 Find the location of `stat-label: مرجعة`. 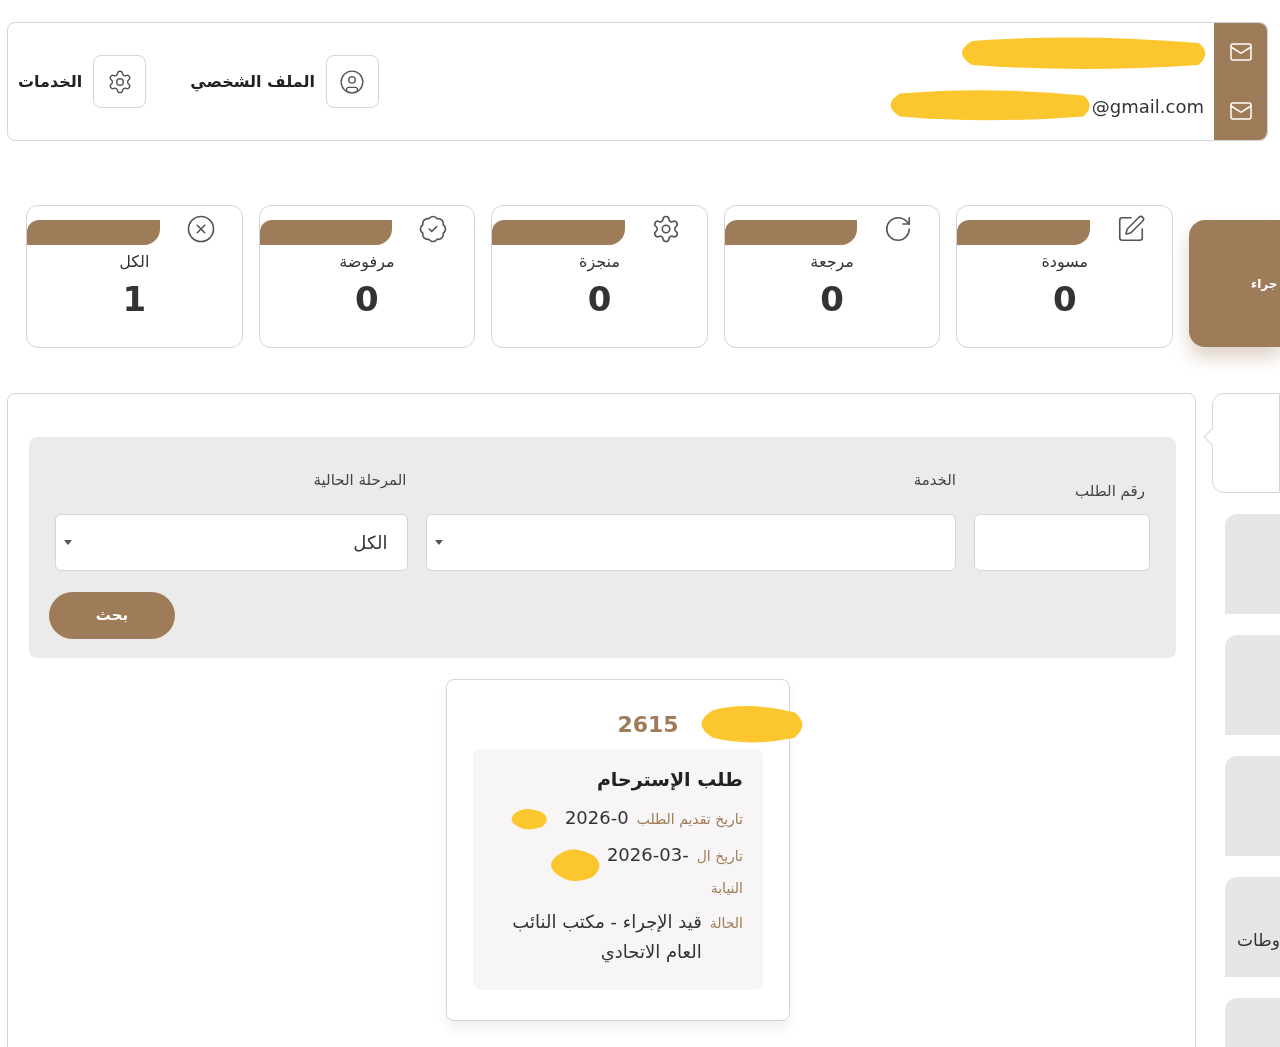

stat-label: مرجعة is located at coordinates (832, 262).